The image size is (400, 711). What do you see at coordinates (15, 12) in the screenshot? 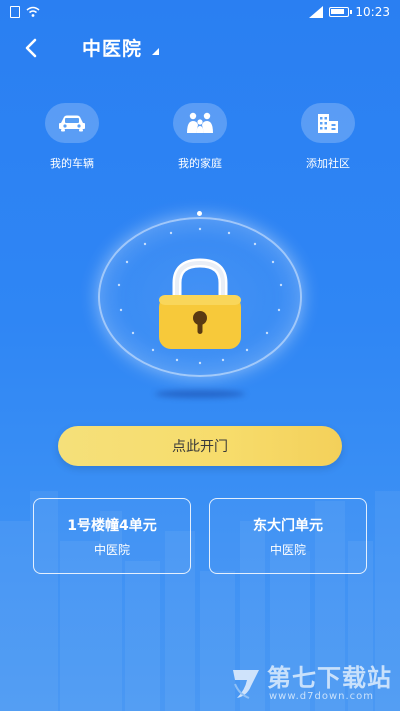
I see `sim-card-icon` at bounding box center [15, 12].